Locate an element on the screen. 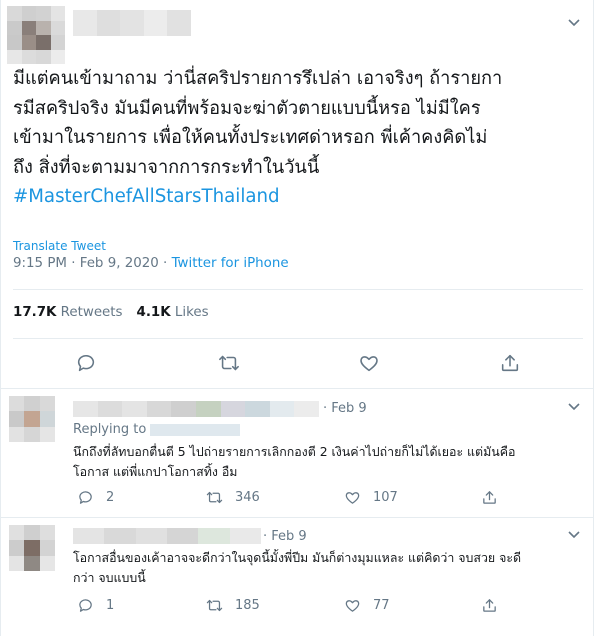 The height and width of the screenshot is (636, 594). likes-stat: 4.1K Likes is located at coordinates (173, 312).